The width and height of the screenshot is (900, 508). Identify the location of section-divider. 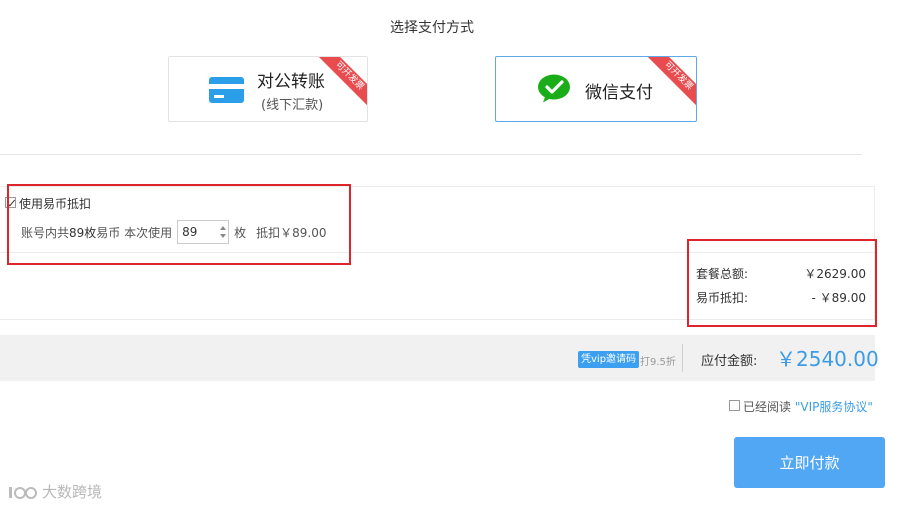
(431, 154).